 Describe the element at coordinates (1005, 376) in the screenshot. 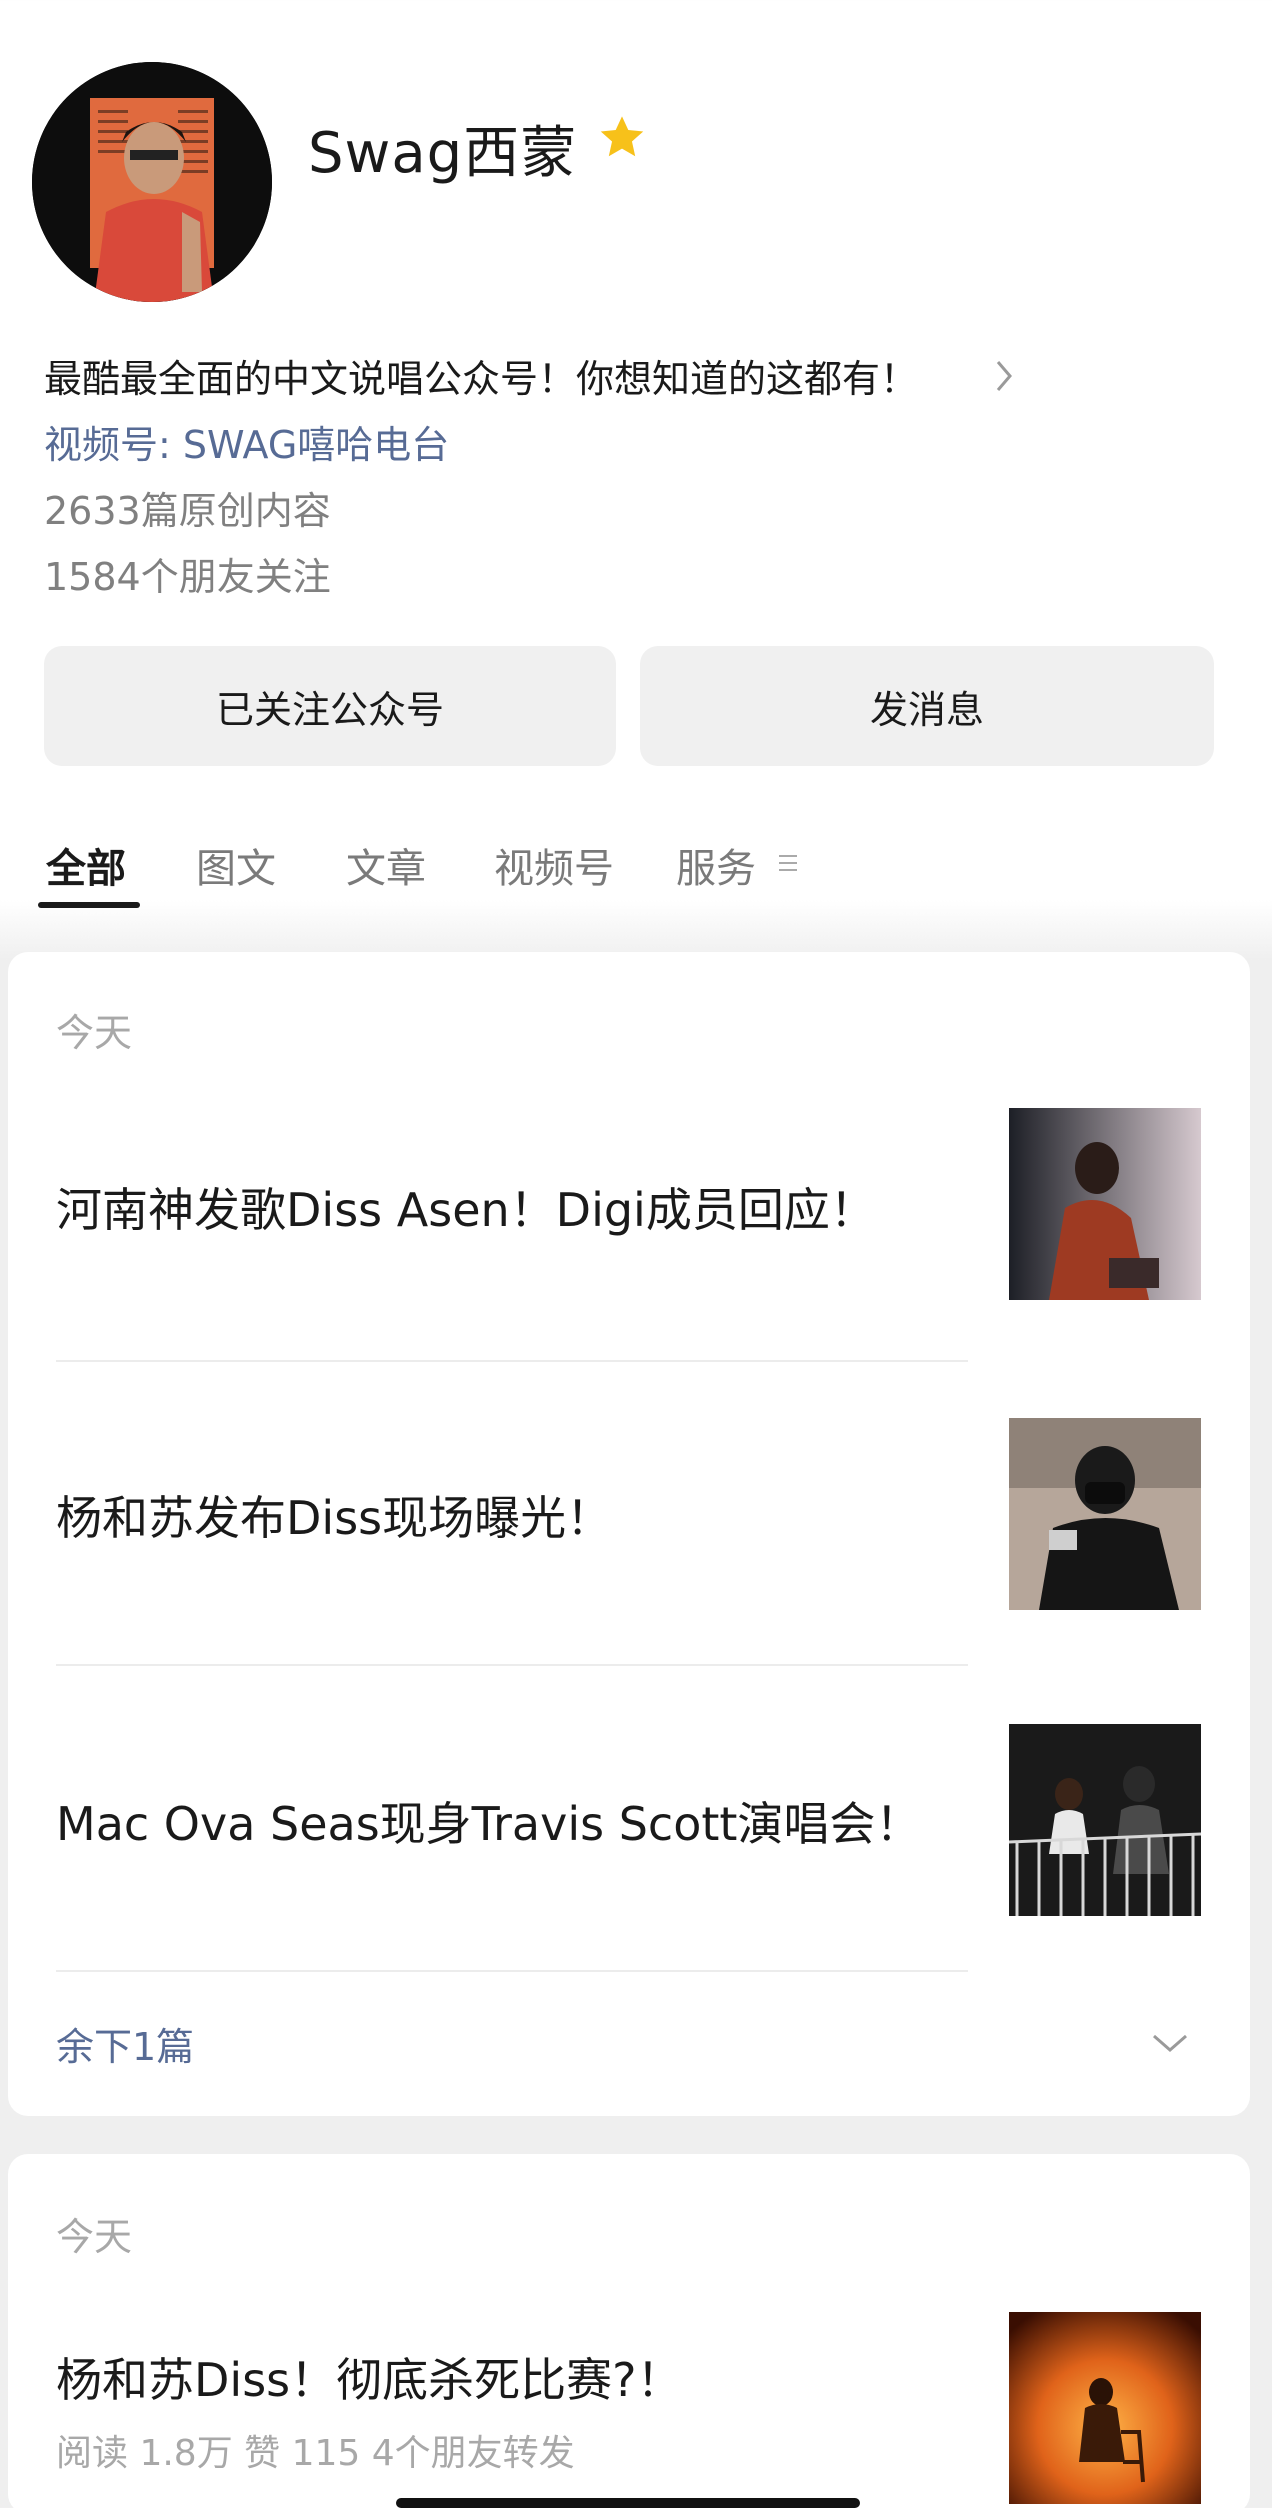

I see `chevron-right-icon` at that location.